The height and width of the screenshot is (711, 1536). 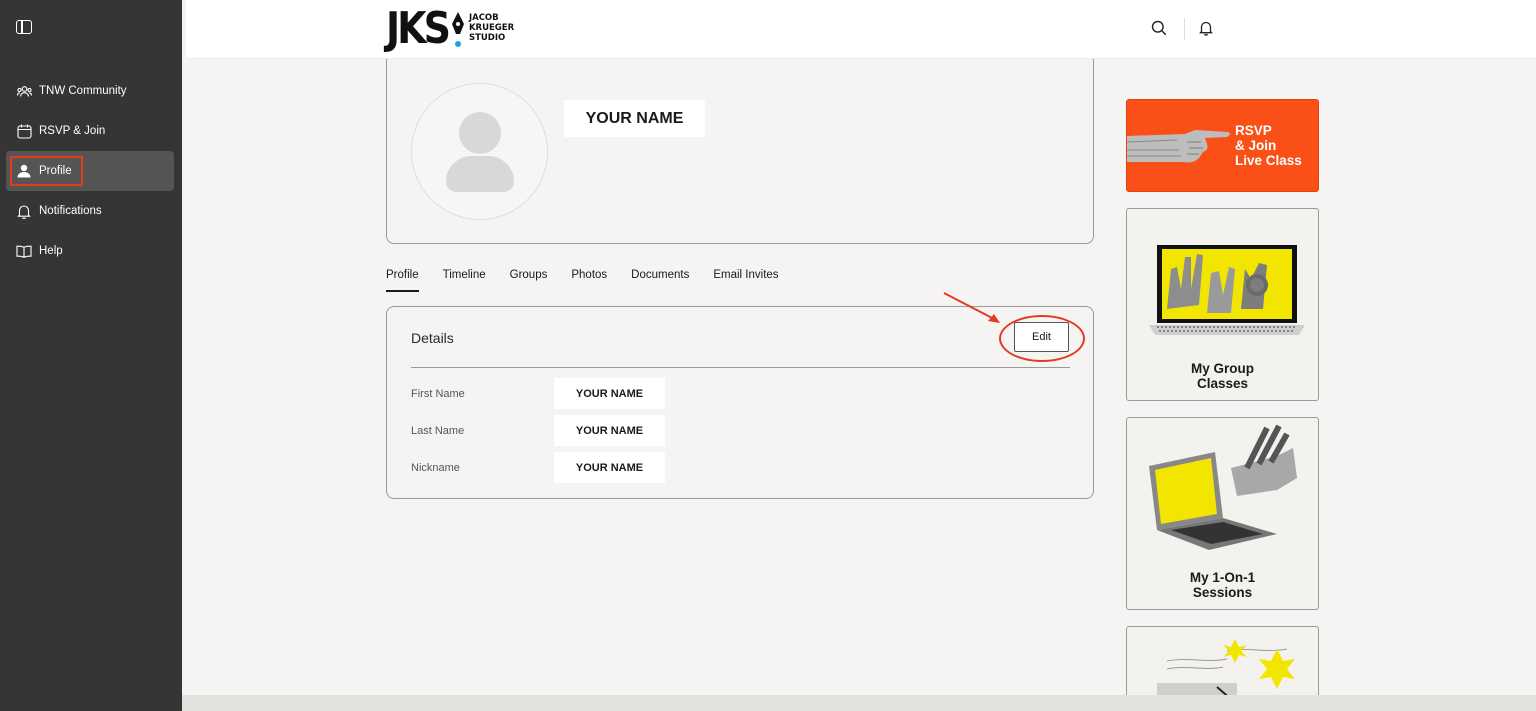 What do you see at coordinates (24, 91) in the screenshot?
I see `community-icon` at bounding box center [24, 91].